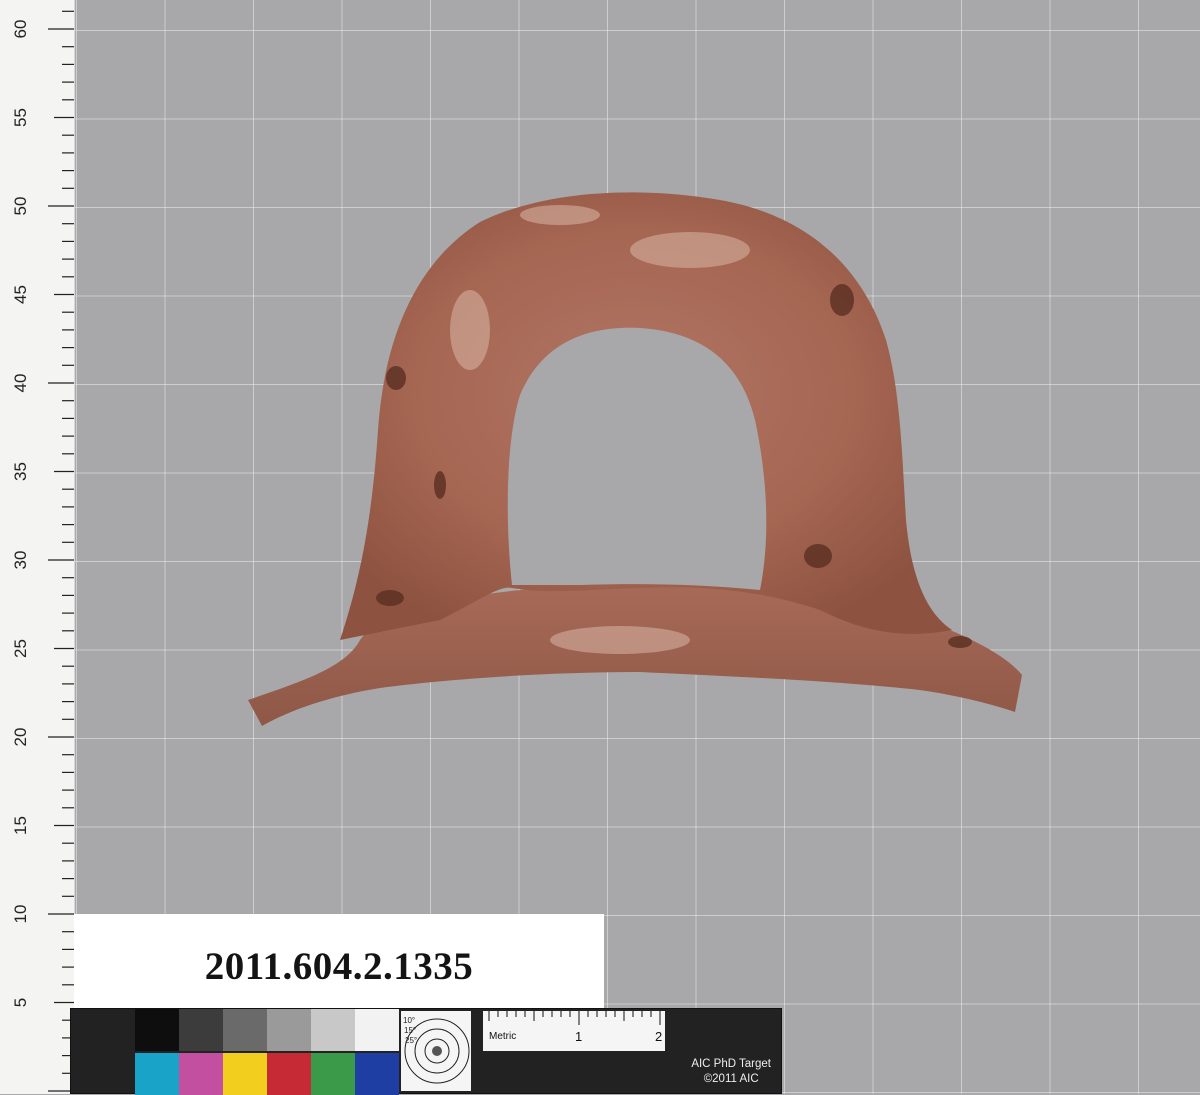 Image resolution: width=1200 pixels, height=1095 pixels. Describe the element at coordinates (575, 1027) in the screenshot. I see `metric-scale-ticks: Metric 1 2` at that location.